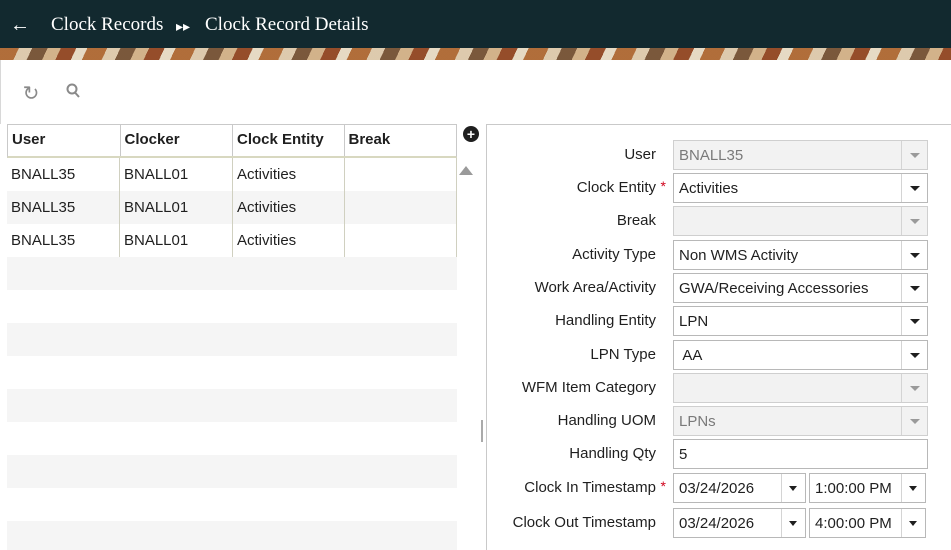  Describe the element at coordinates (800, 355) in the screenshot. I see `lpn-type-select: AA` at that location.